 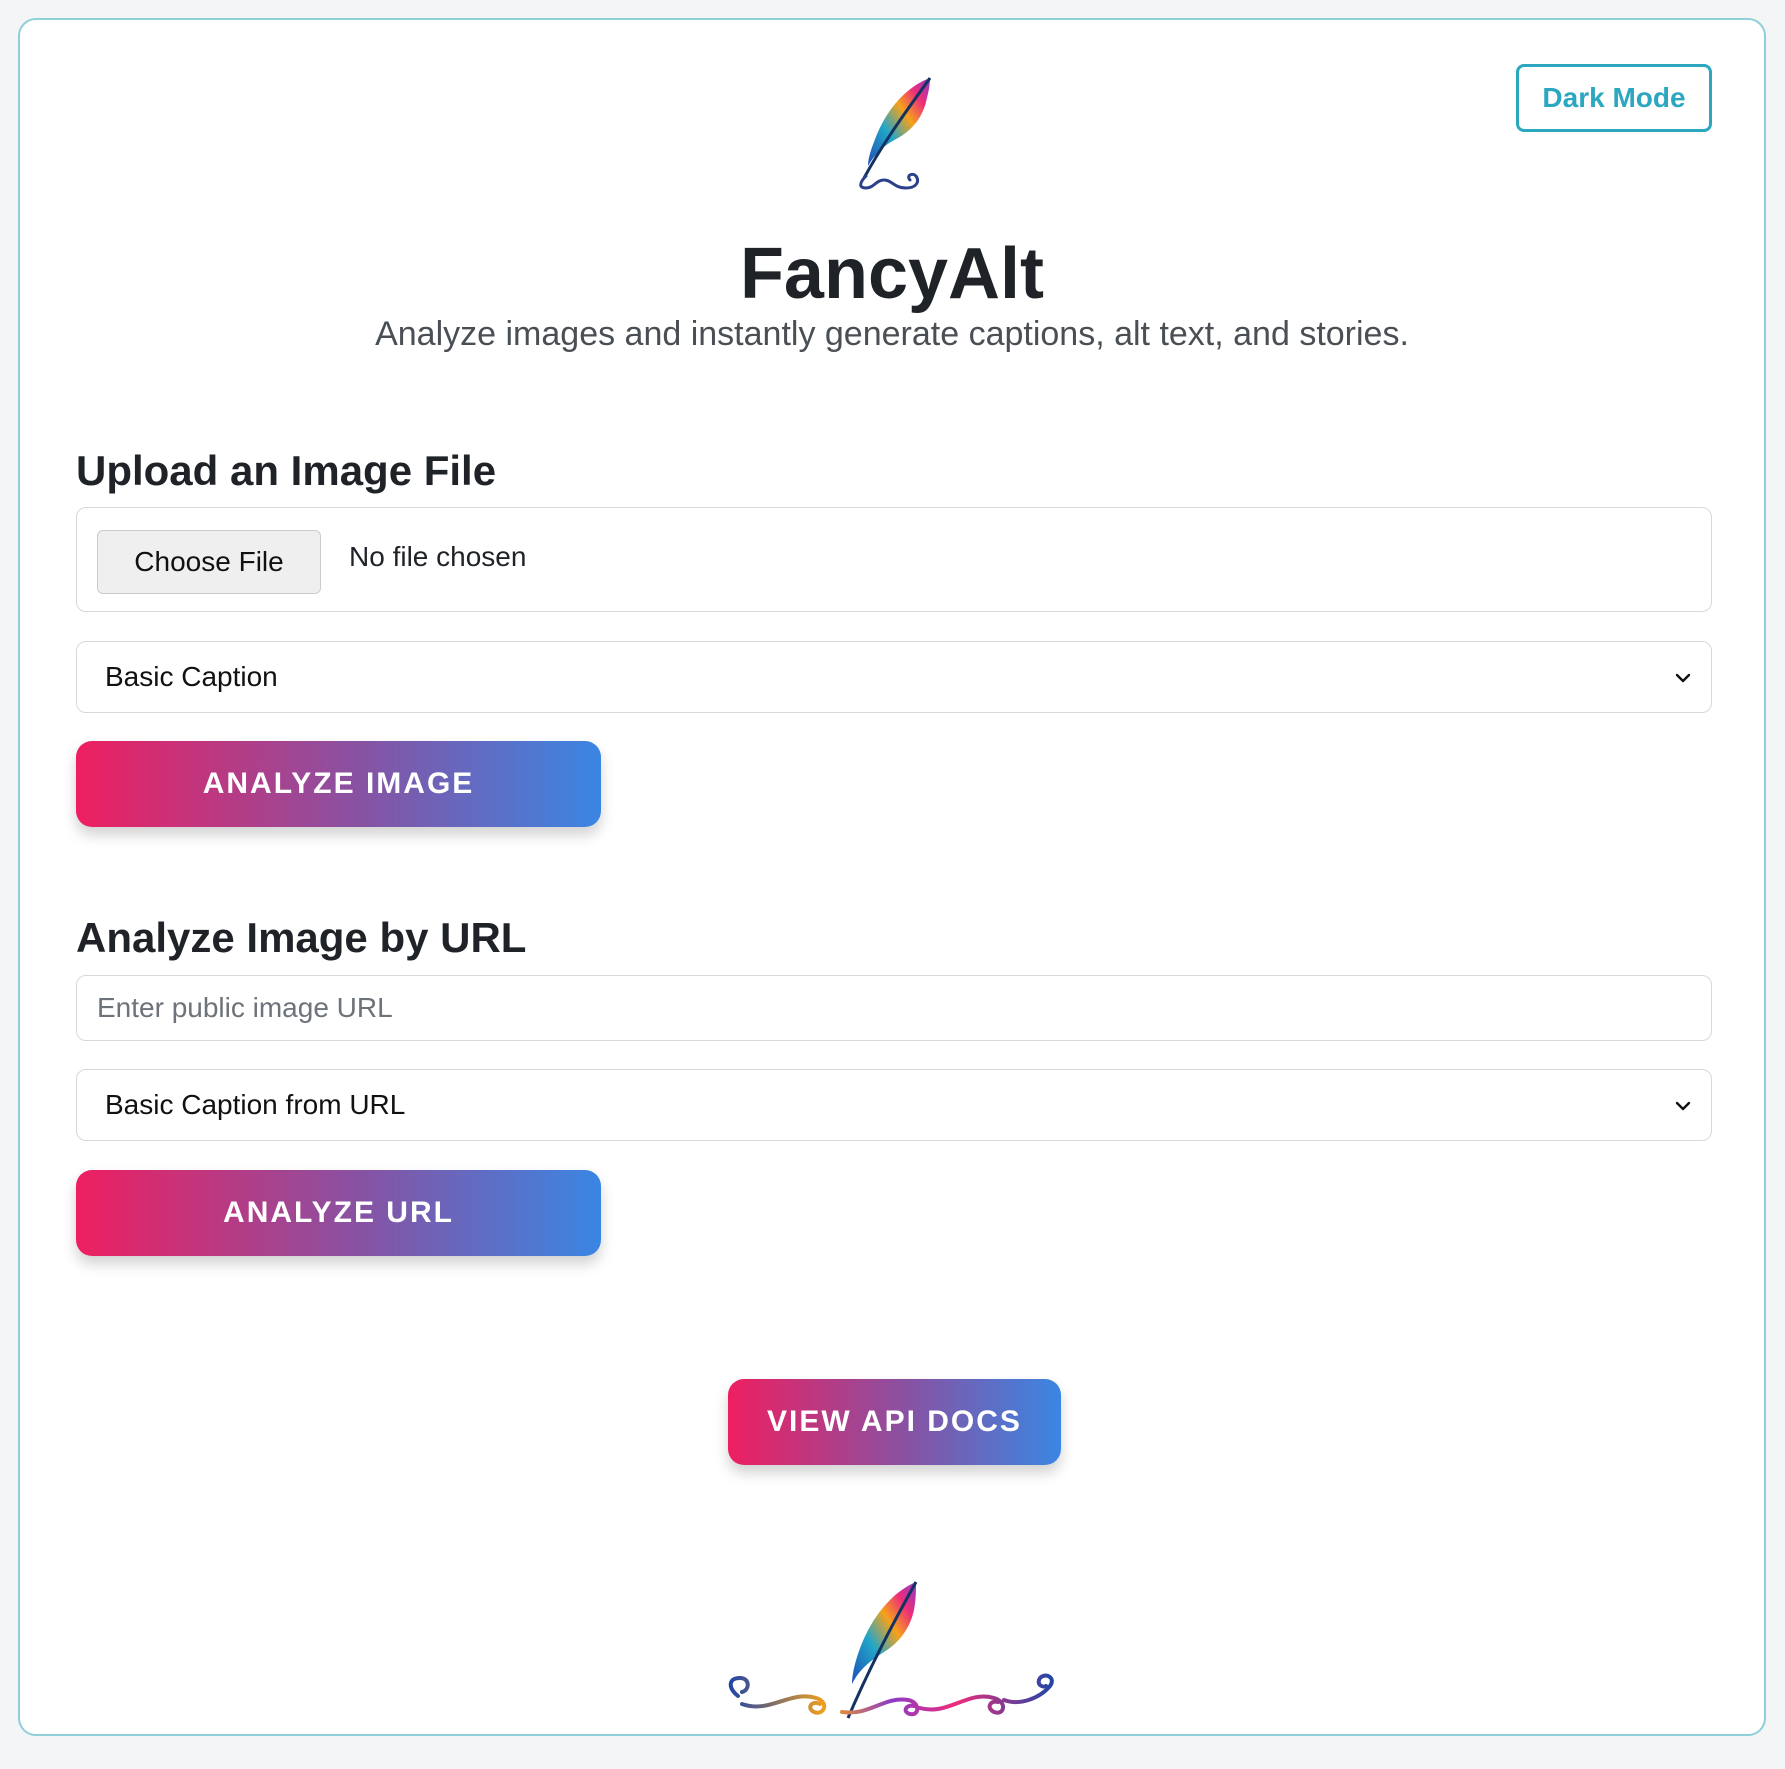 I want to click on url-mode-value: Basic Caption from URL, so click(x=255, y=1104).